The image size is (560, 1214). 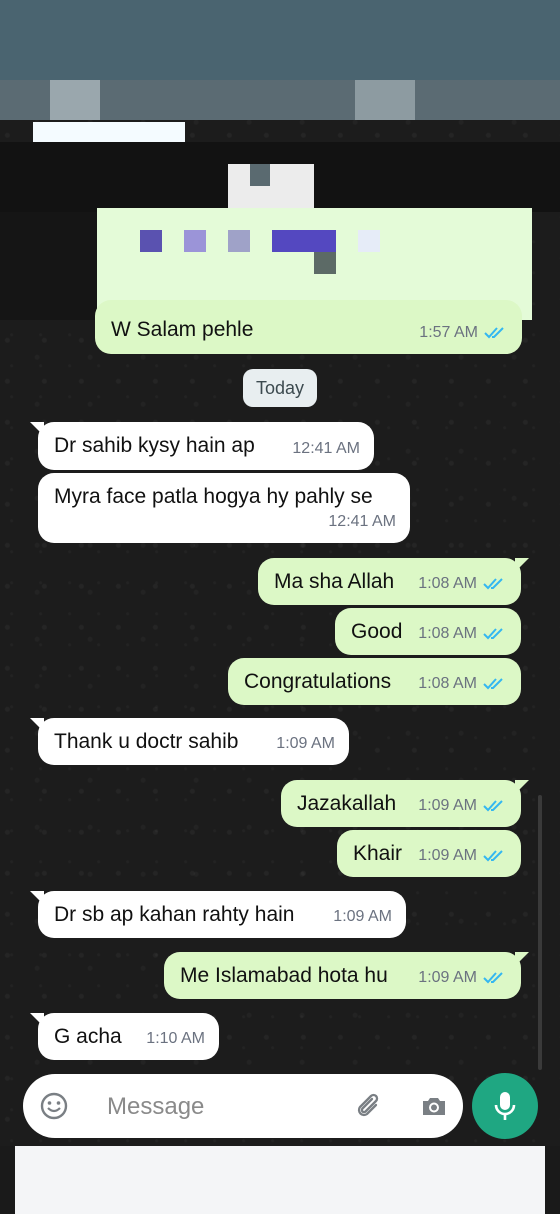 I want to click on message-text: Myra face patla hogya hy pahly se, so click(x=213, y=496).